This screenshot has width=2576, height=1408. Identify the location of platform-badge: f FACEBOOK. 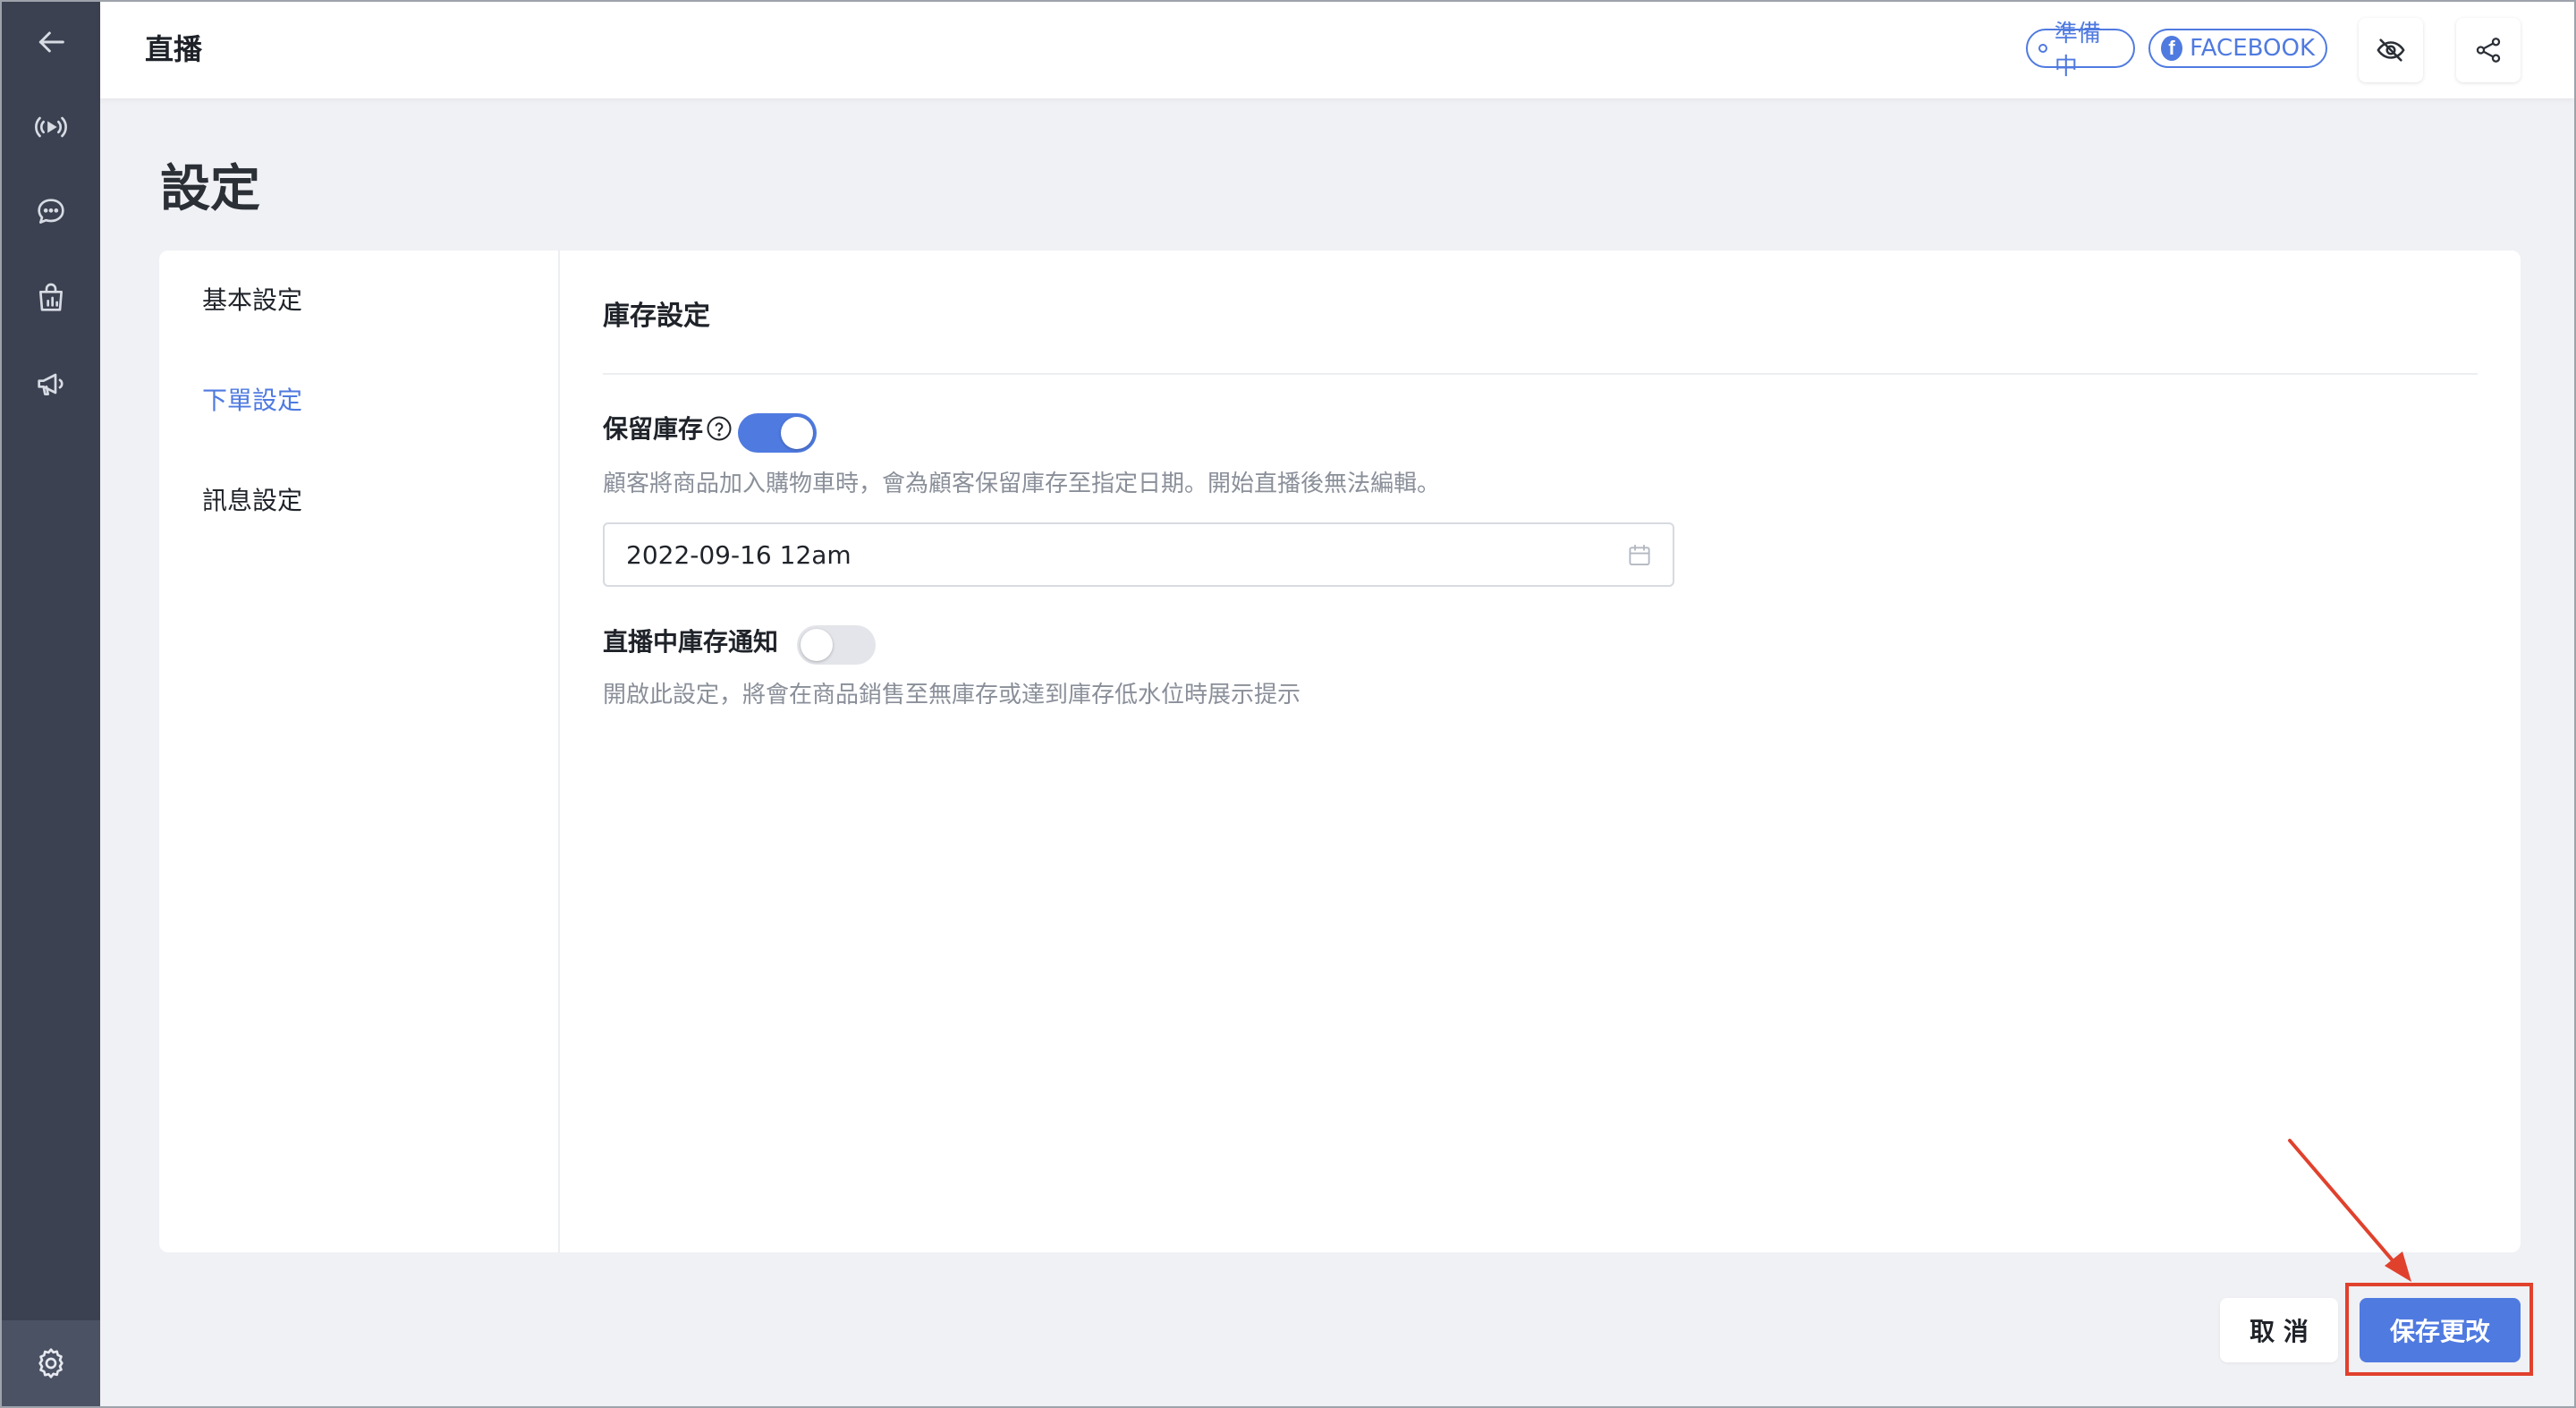
(2237, 48).